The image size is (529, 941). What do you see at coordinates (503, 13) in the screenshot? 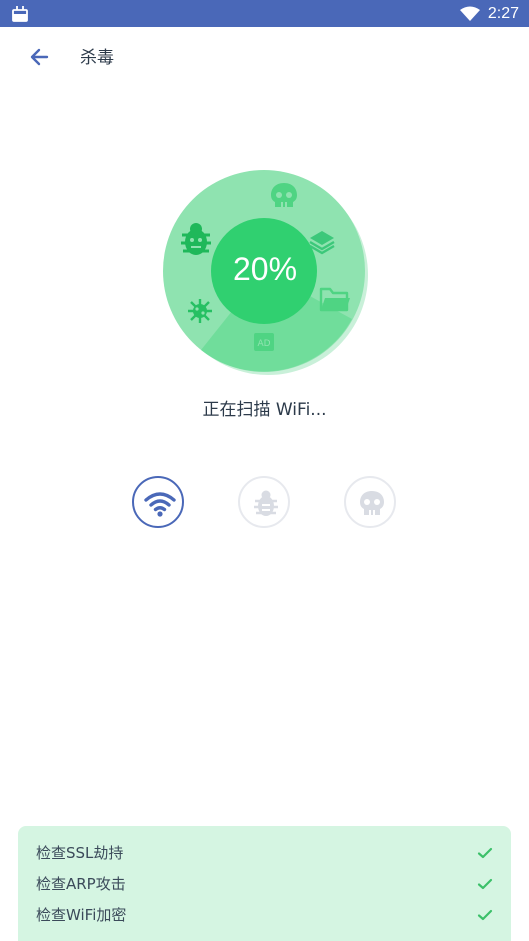
I see `status-time: 2:27` at bounding box center [503, 13].